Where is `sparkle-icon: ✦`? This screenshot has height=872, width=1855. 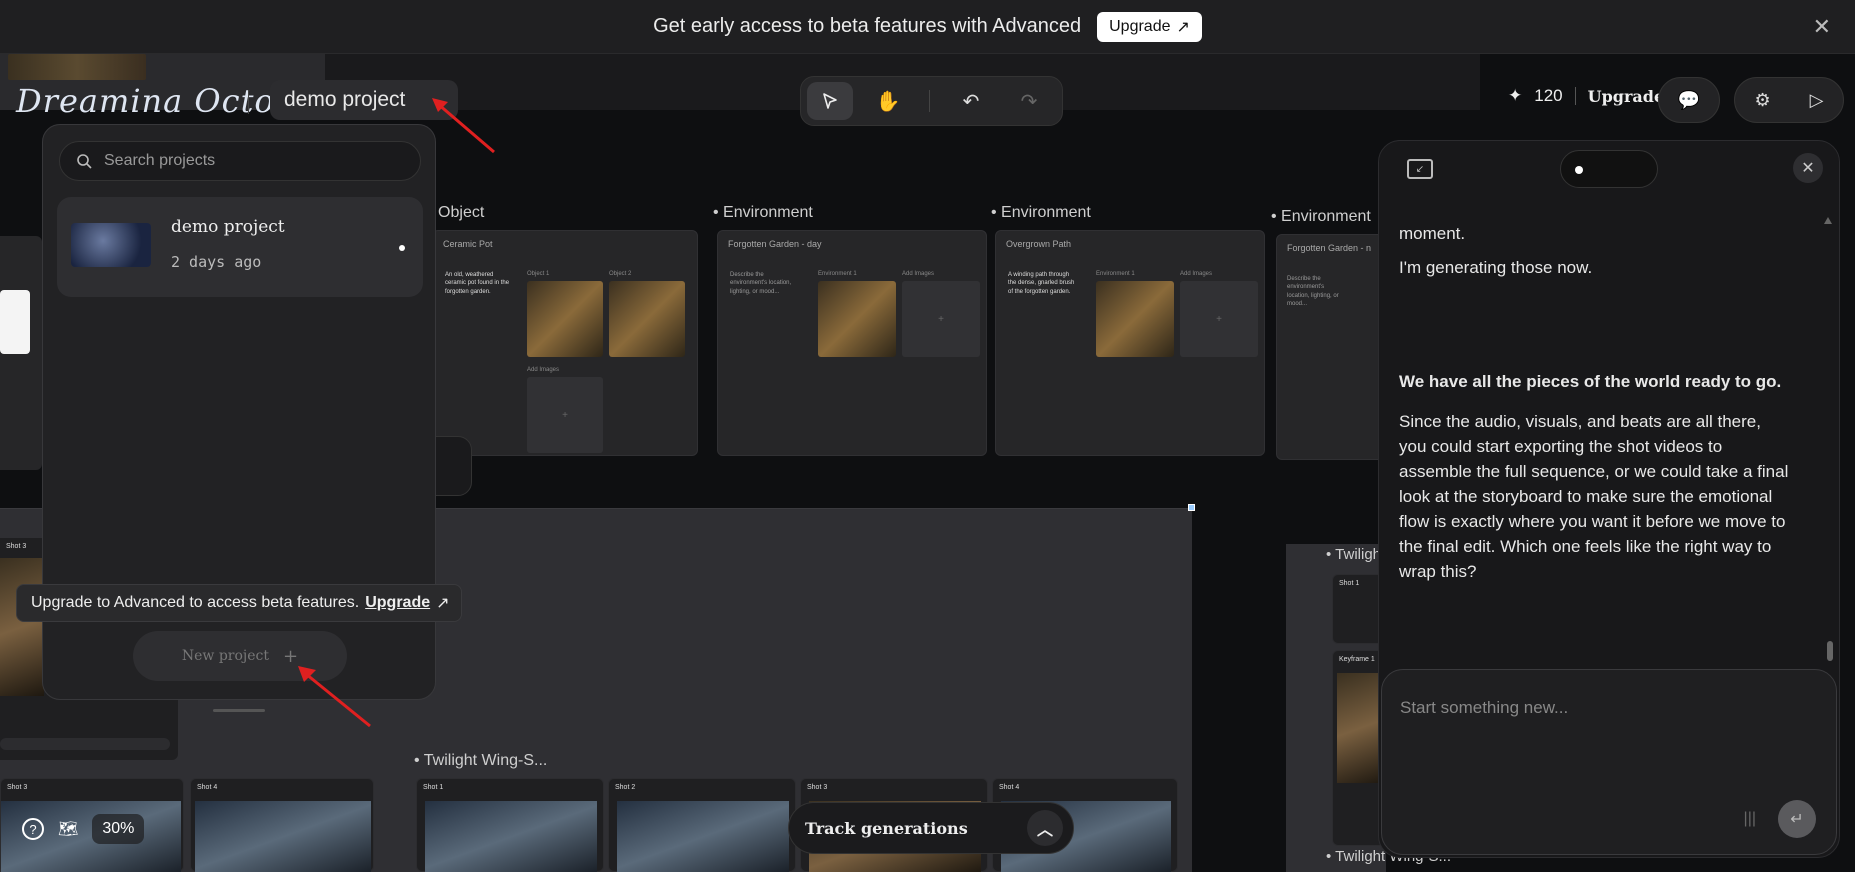 sparkle-icon: ✦ is located at coordinates (1515, 95).